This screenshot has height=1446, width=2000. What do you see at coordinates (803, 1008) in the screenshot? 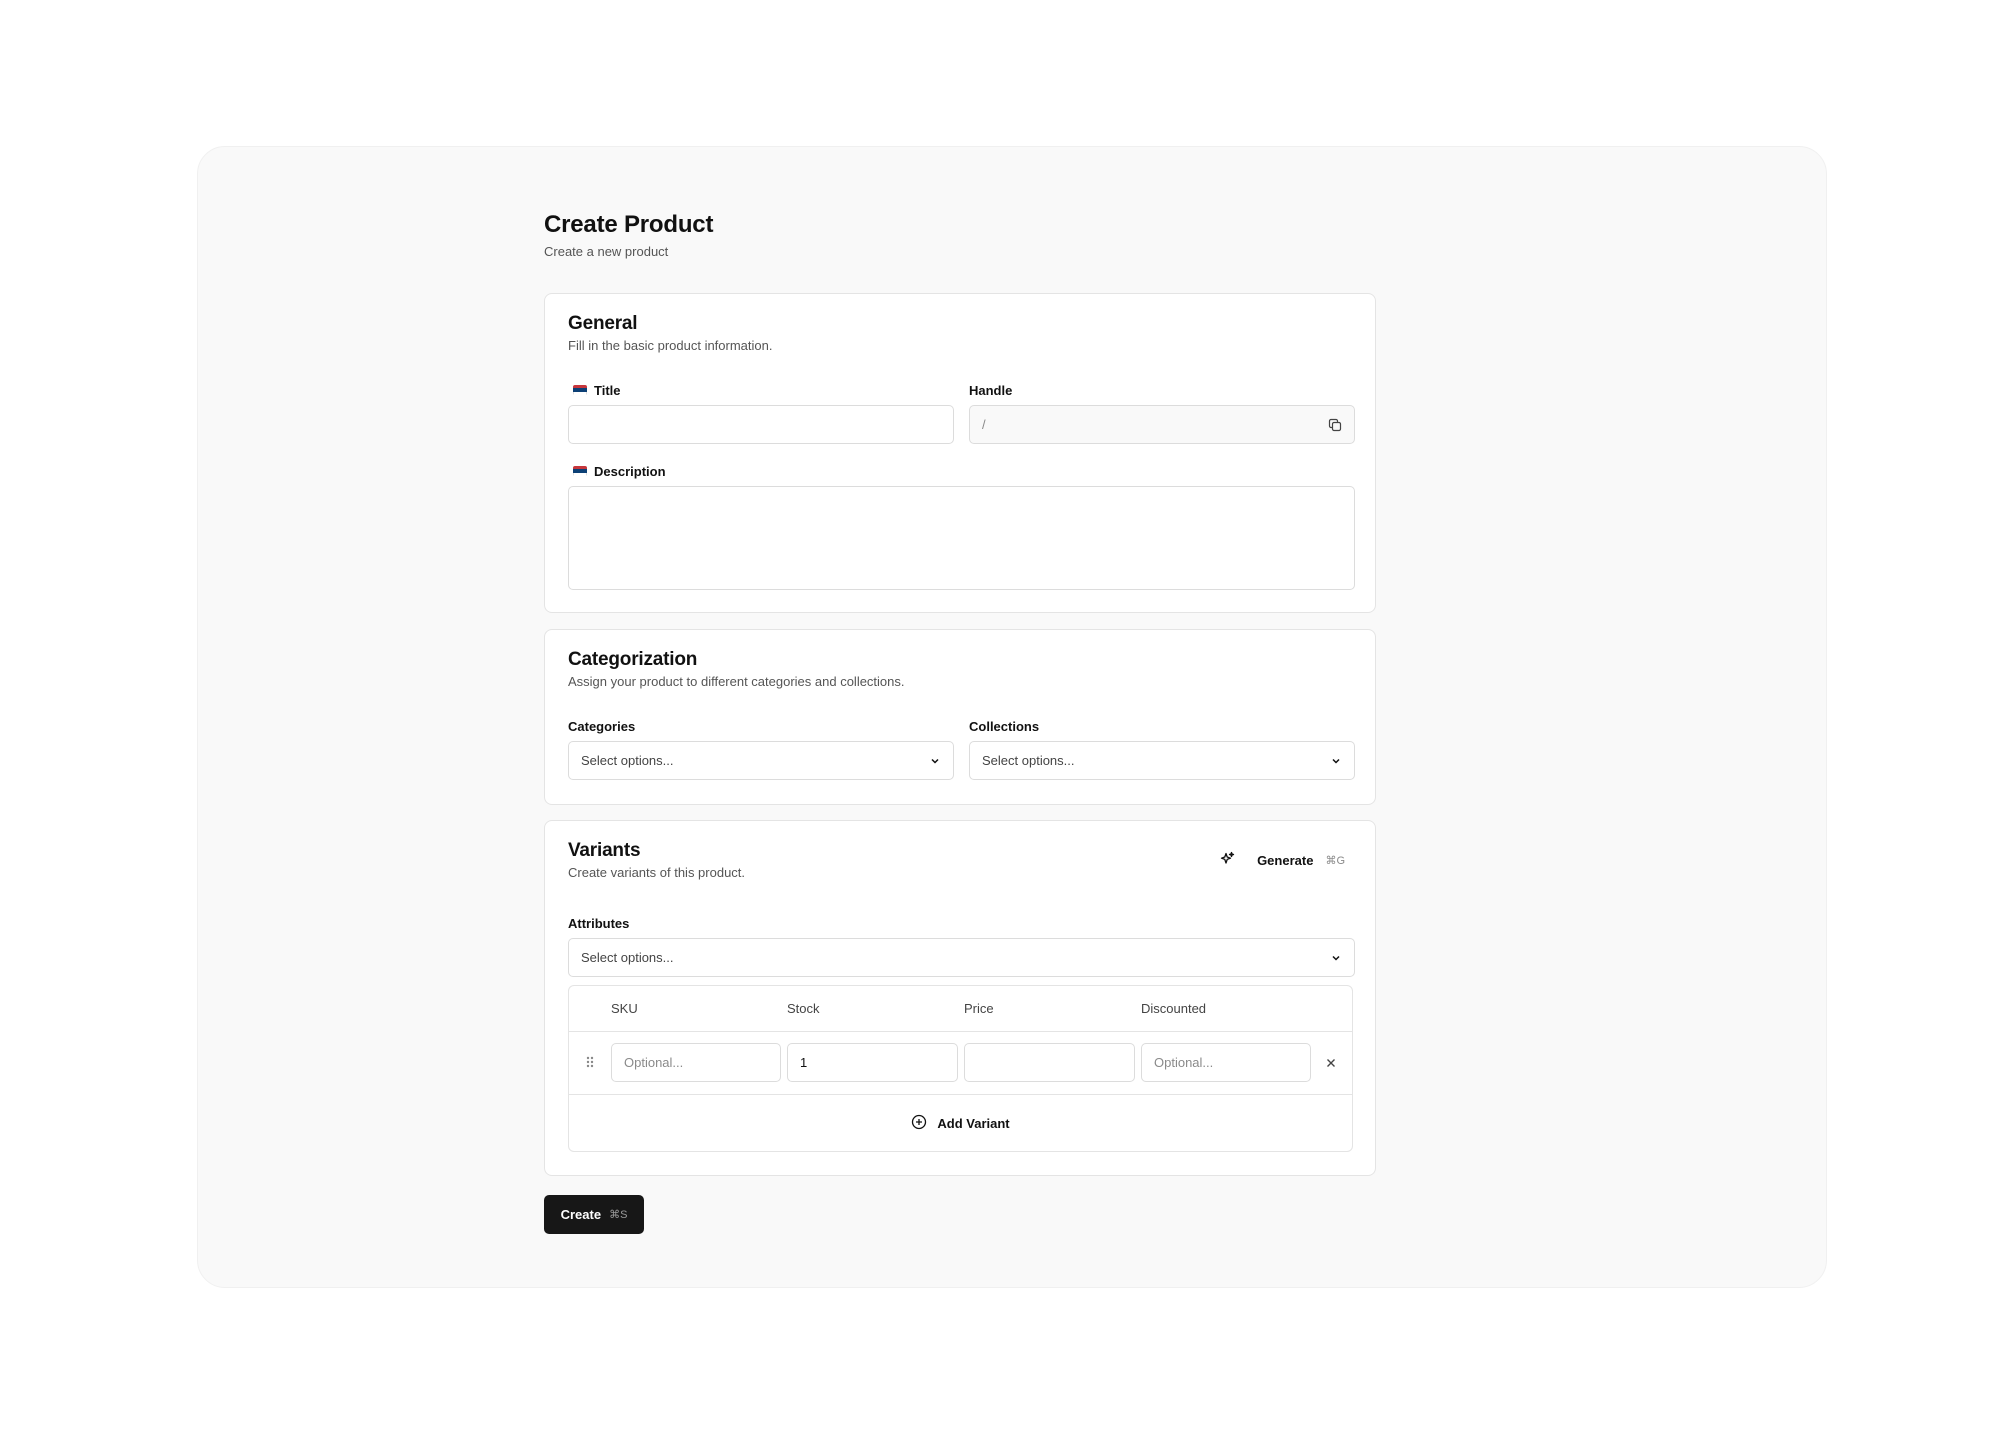
I see `column-header-stock: Stock` at bounding box center [803, 1008].